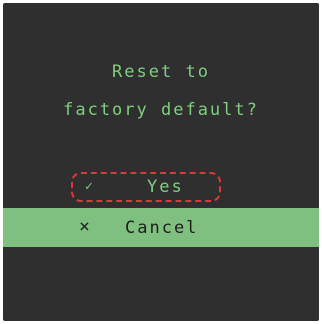  I want to click on cancel-option: × Cancel, so click(161, 227).